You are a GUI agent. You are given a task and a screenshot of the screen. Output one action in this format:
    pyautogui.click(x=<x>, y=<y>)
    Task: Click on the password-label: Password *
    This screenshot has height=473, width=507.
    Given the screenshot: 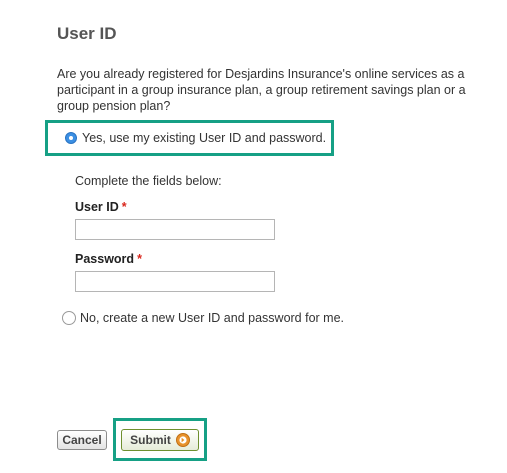 What is the action you would take?
    pyautogui.click(x=108, y=259)
    